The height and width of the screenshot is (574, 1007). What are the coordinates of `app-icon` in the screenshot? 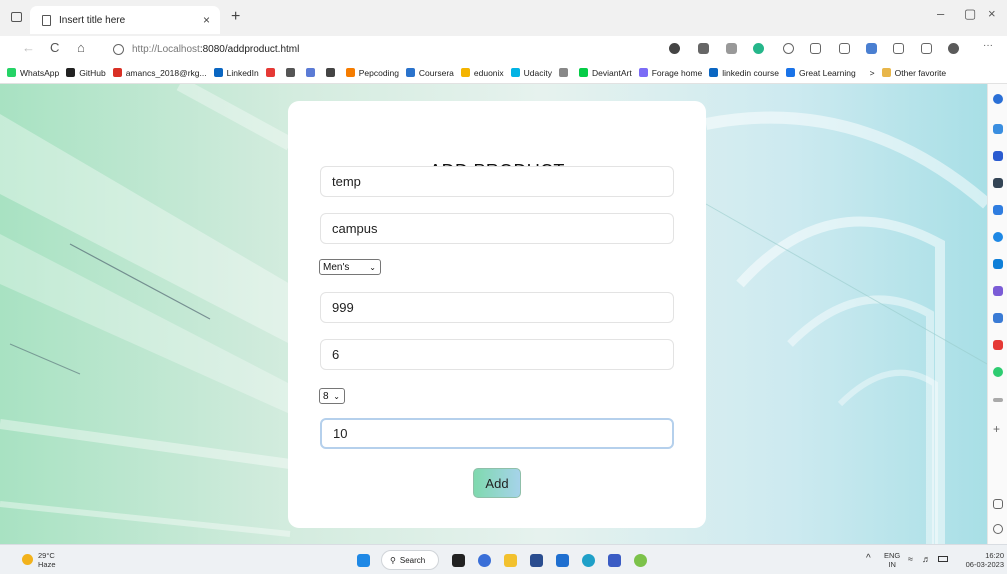 It's located at (614, 560).